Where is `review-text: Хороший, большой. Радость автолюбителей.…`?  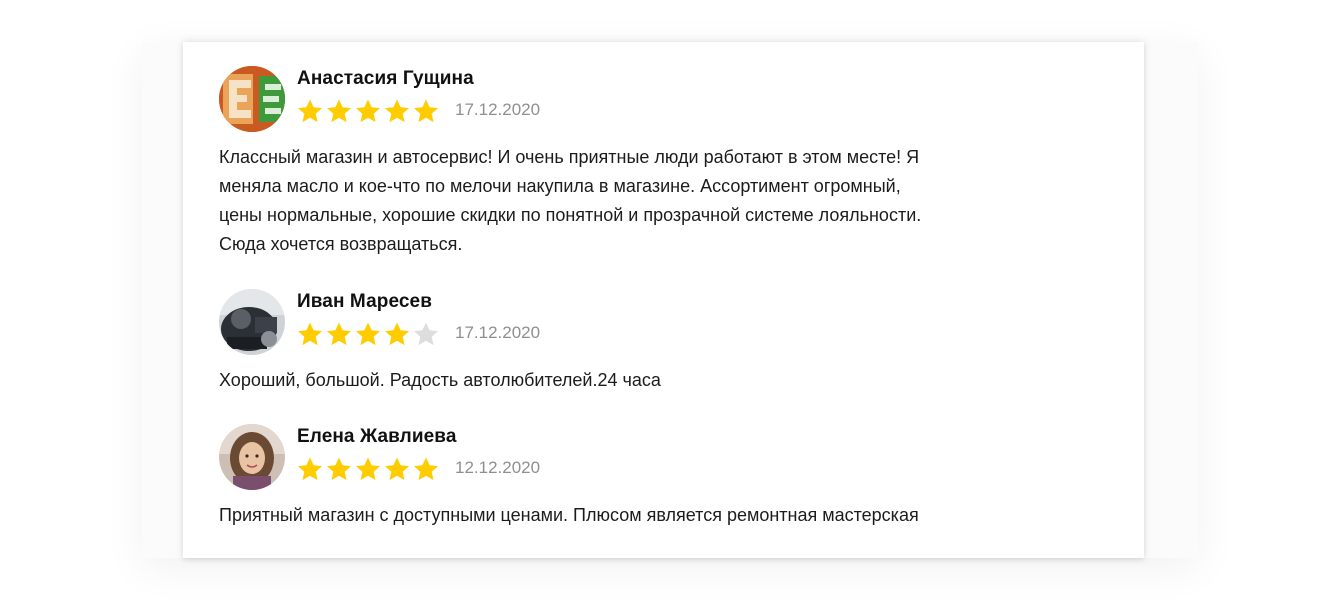 review-text: Хороший, большой. Радость автолюбителей.… is located at coordinates (669, 380).